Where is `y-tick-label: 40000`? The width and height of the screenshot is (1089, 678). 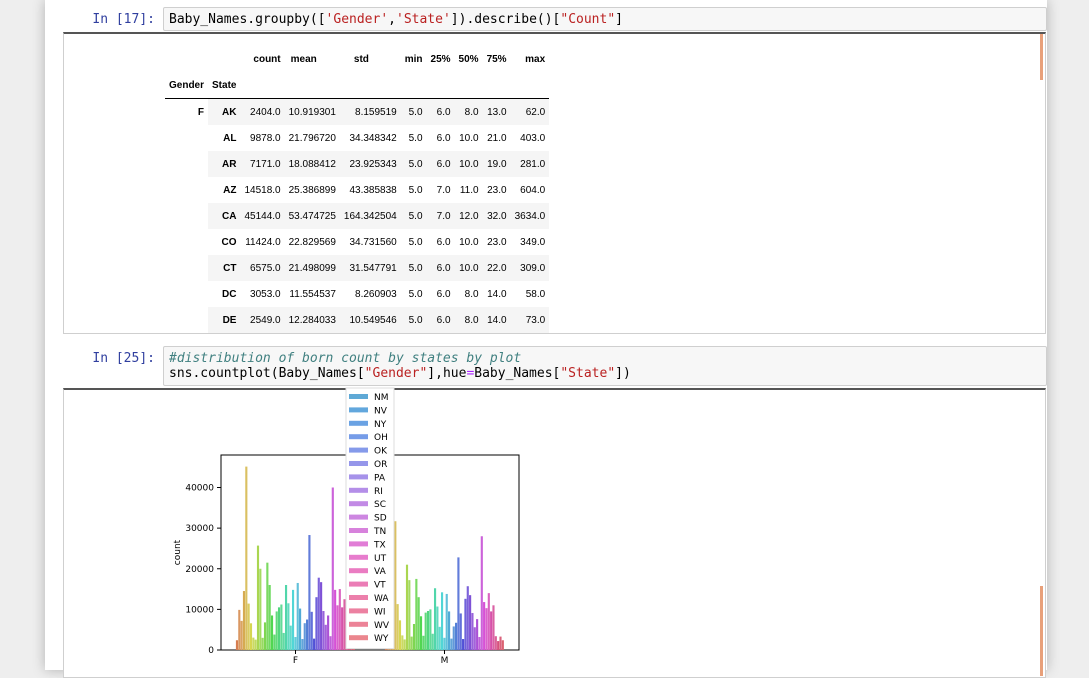
y-tick-label: 40000 is located at coordinates (199, 489).